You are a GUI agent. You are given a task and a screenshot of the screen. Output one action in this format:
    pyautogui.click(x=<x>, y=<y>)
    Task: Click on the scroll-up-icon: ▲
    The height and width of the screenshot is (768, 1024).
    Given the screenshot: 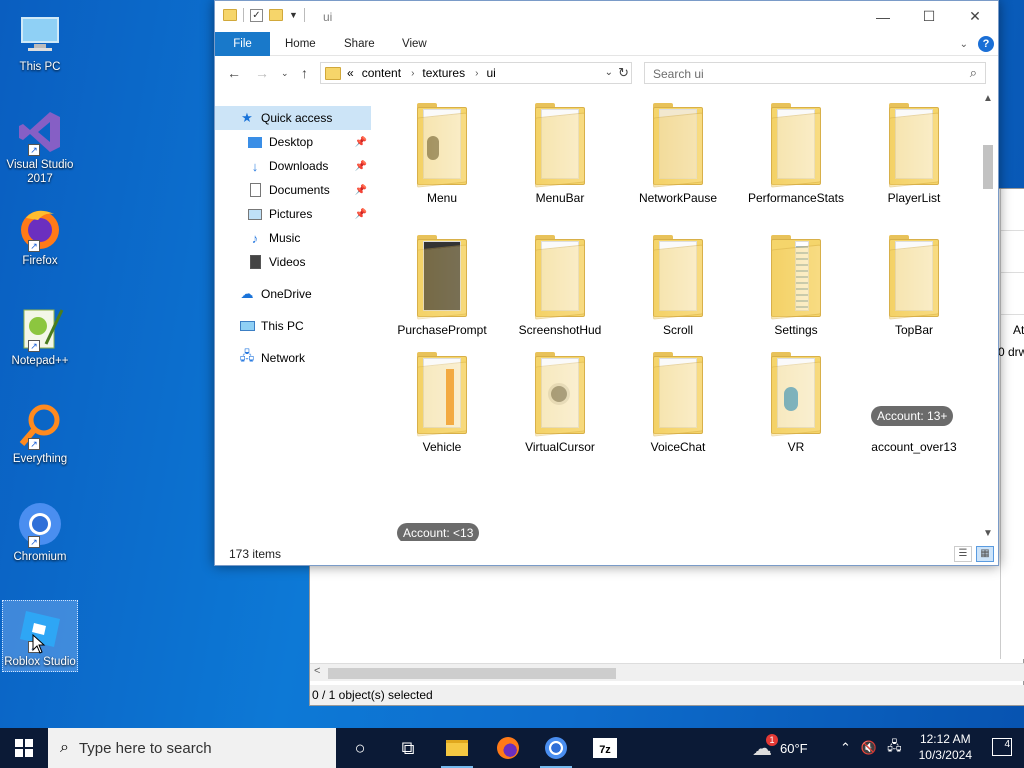 What is the action you would take?
    pyautogui.click(x=988, y=98)
    